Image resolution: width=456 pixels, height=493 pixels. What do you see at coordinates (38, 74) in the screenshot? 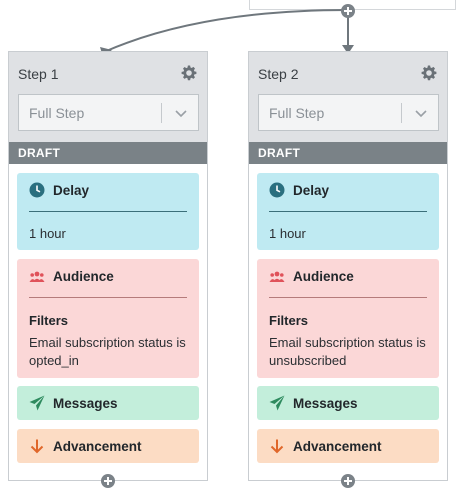
I see `step-title: Step 1` at bounding box center [38, 74].